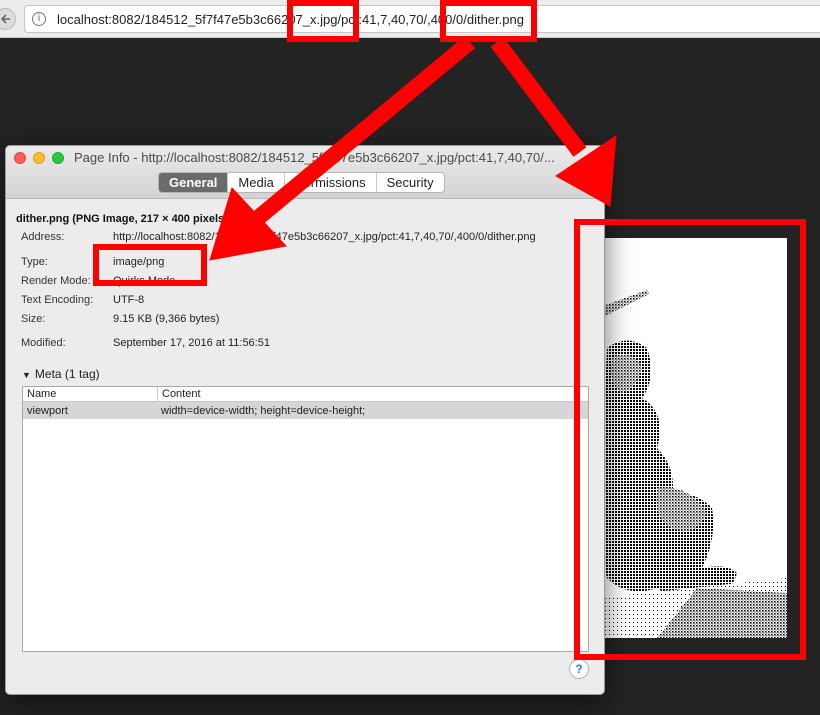 This screenshot has width=820, height=715. What do you see at coordinates (364, 130) in the screenshot?
I see `arrow-to-type` at bounding box center [364, 130].